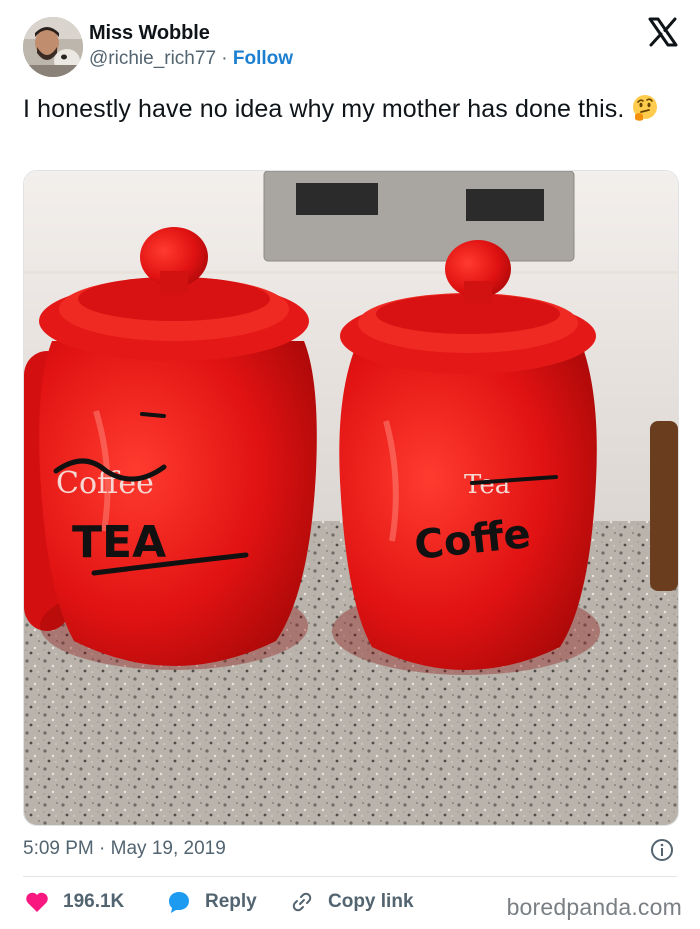  I want to click on author-avatar, so click(53, 47).